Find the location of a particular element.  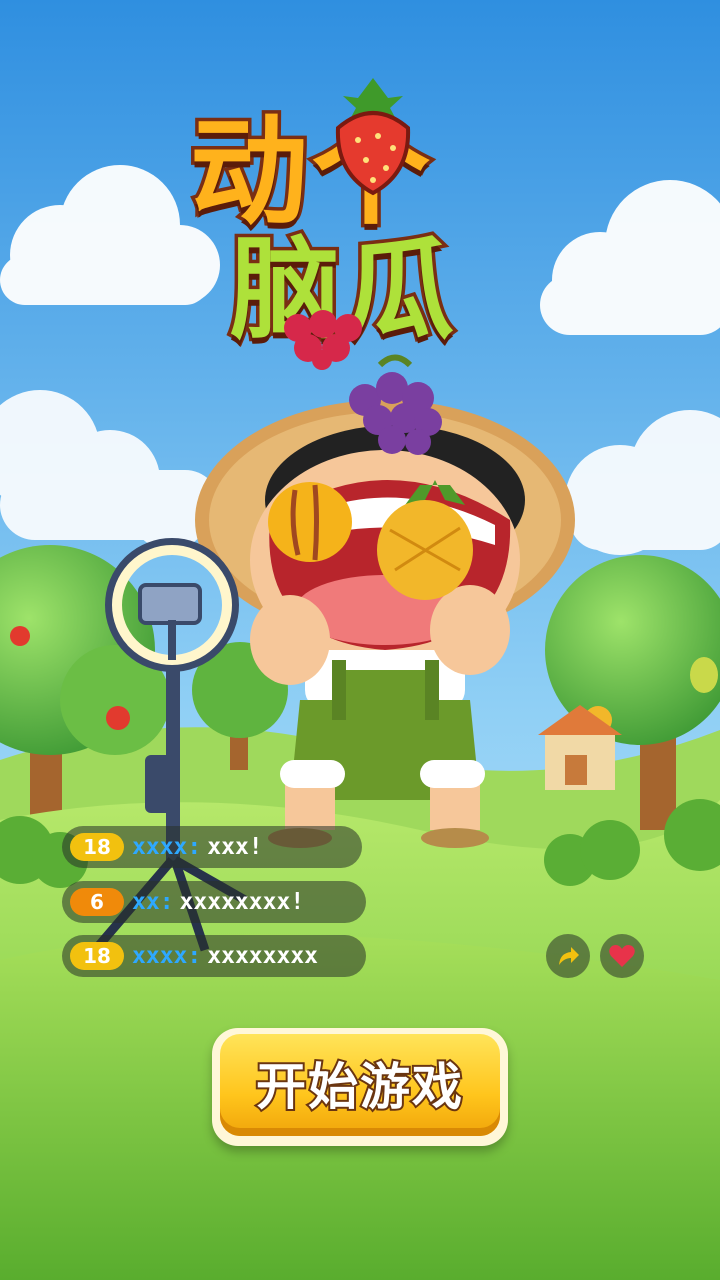

strawberry-icon is located at coordinates (373, 137).